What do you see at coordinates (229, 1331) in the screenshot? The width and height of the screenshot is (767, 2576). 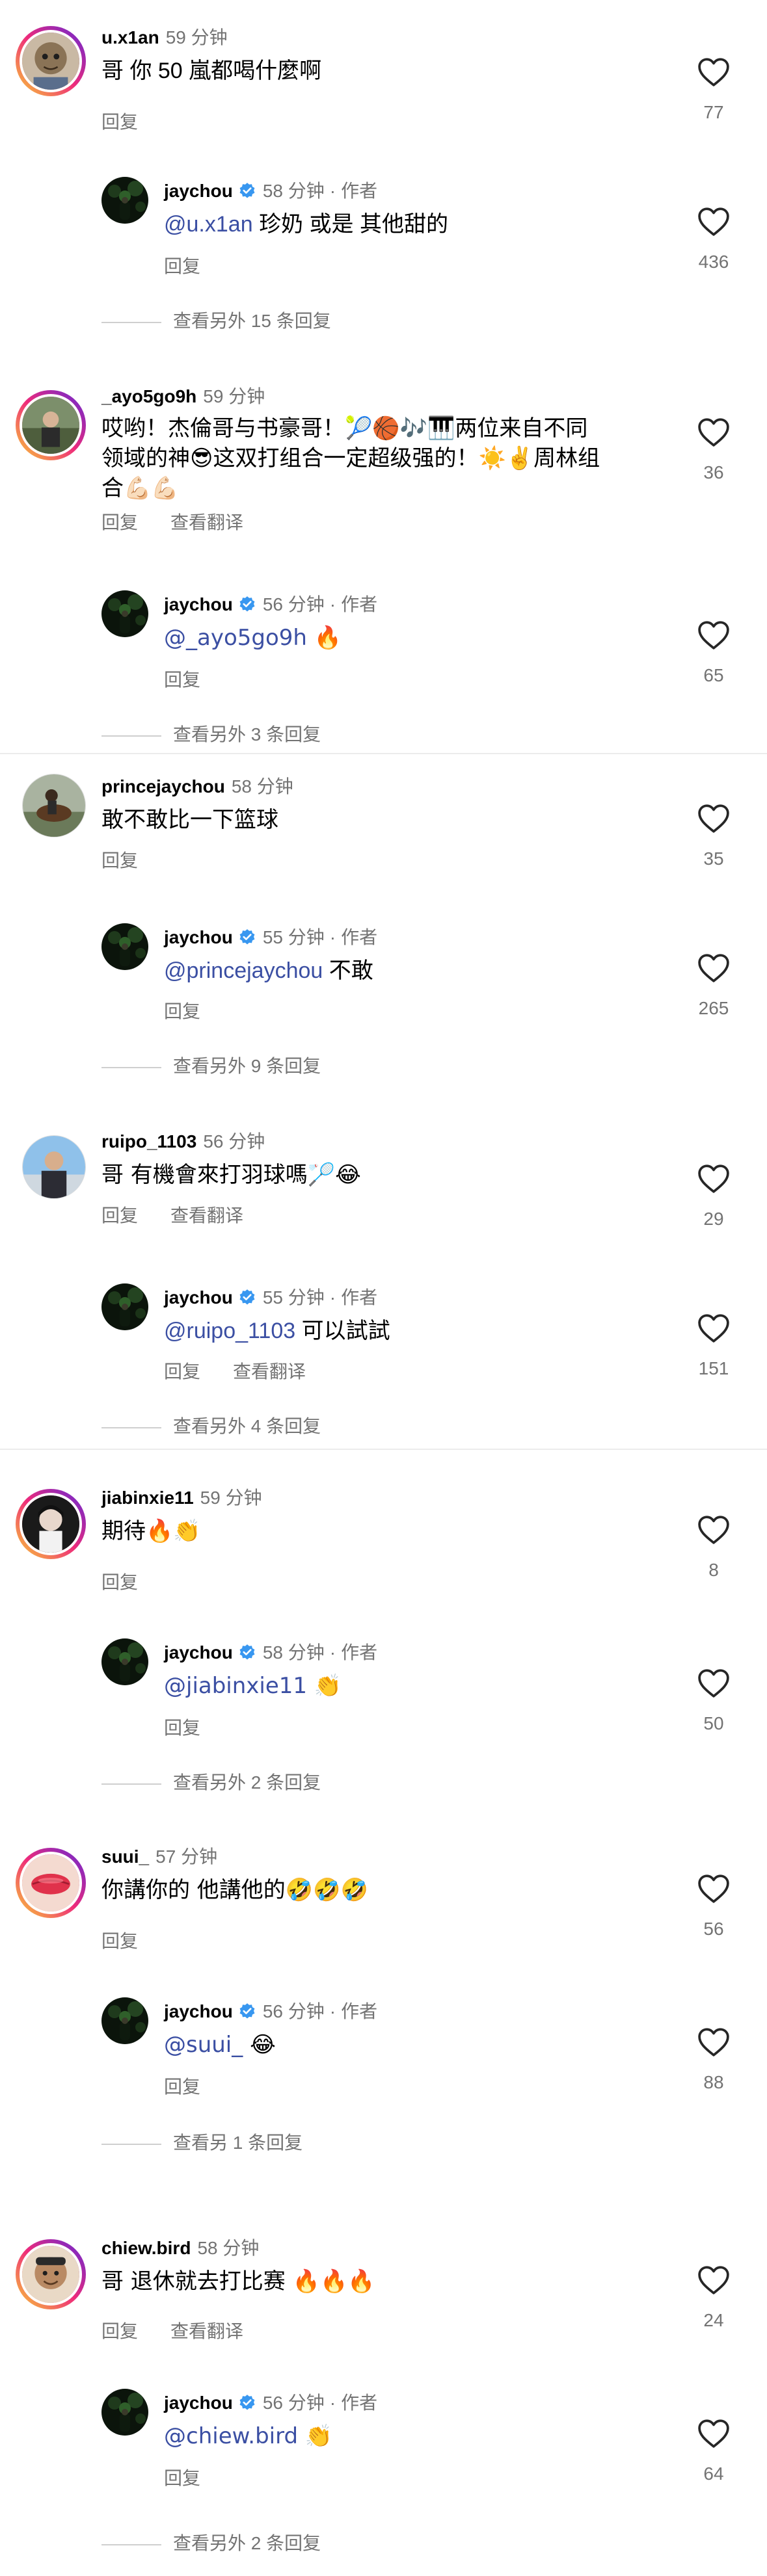 I see `mention-link: @ruipo_1103` at bounding box center [229, 1331].